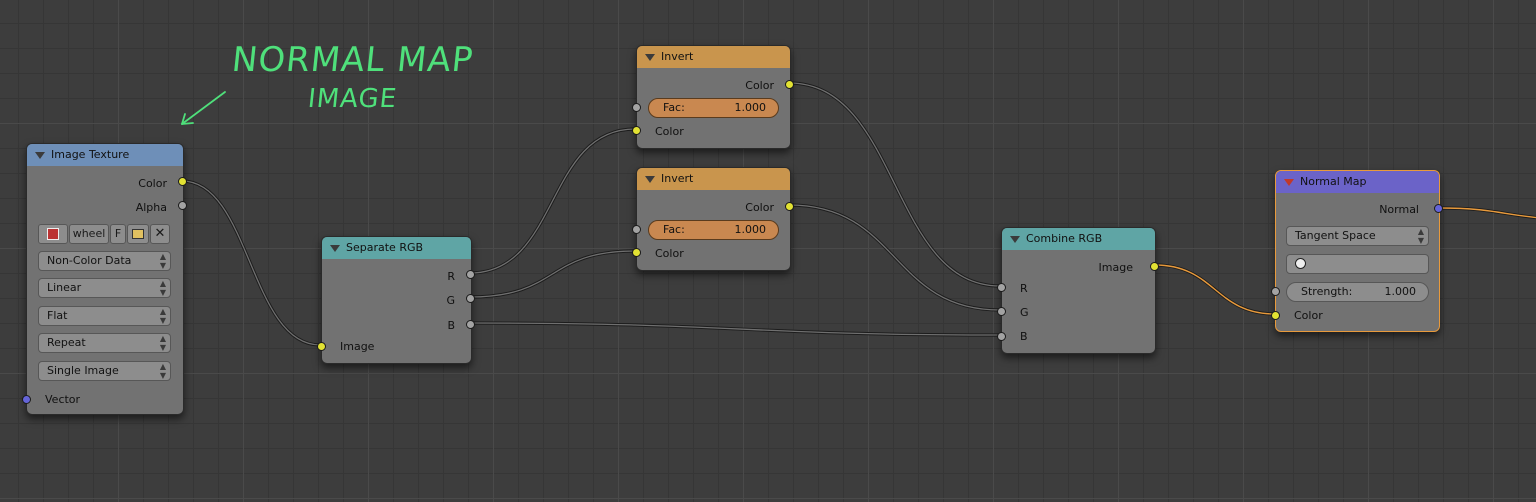 The height and width of the screenshot is (502, 1536). I want to click on open-image-button, so click(138, 234).